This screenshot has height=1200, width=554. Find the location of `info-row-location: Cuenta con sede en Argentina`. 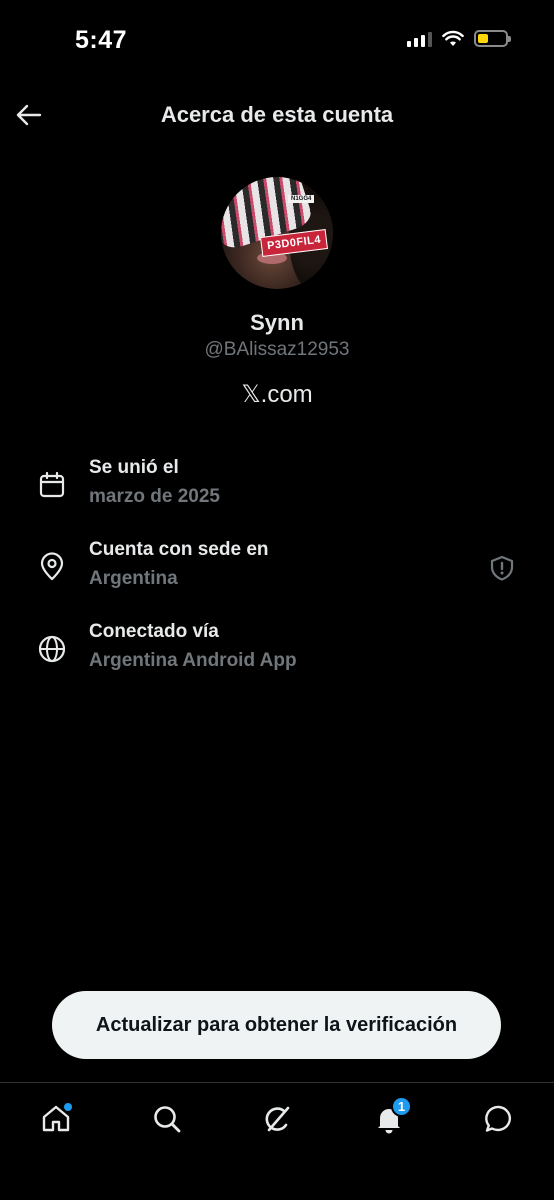

info-row-location: Cuenta con sede en Argentina is located at coordinates (279, 569).